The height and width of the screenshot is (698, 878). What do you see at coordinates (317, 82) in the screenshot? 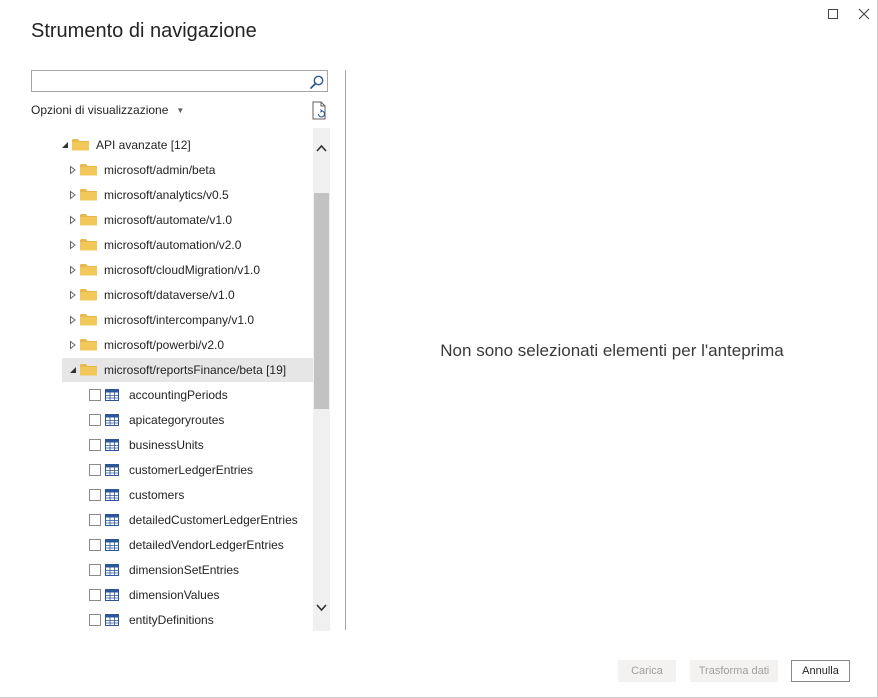
I see `search-icon` at bounding box center [317, 82].